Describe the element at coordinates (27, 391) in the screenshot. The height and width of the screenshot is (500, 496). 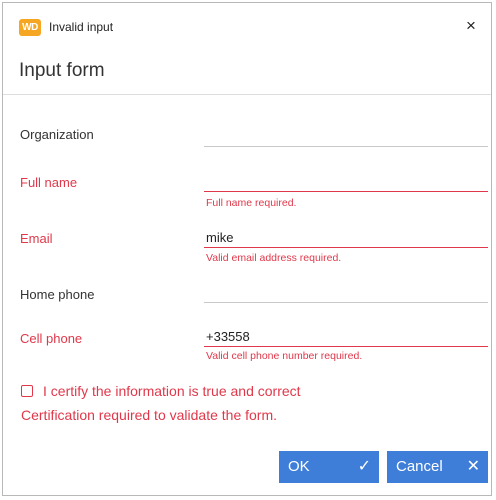
I see `certify-checkbox` at that location.